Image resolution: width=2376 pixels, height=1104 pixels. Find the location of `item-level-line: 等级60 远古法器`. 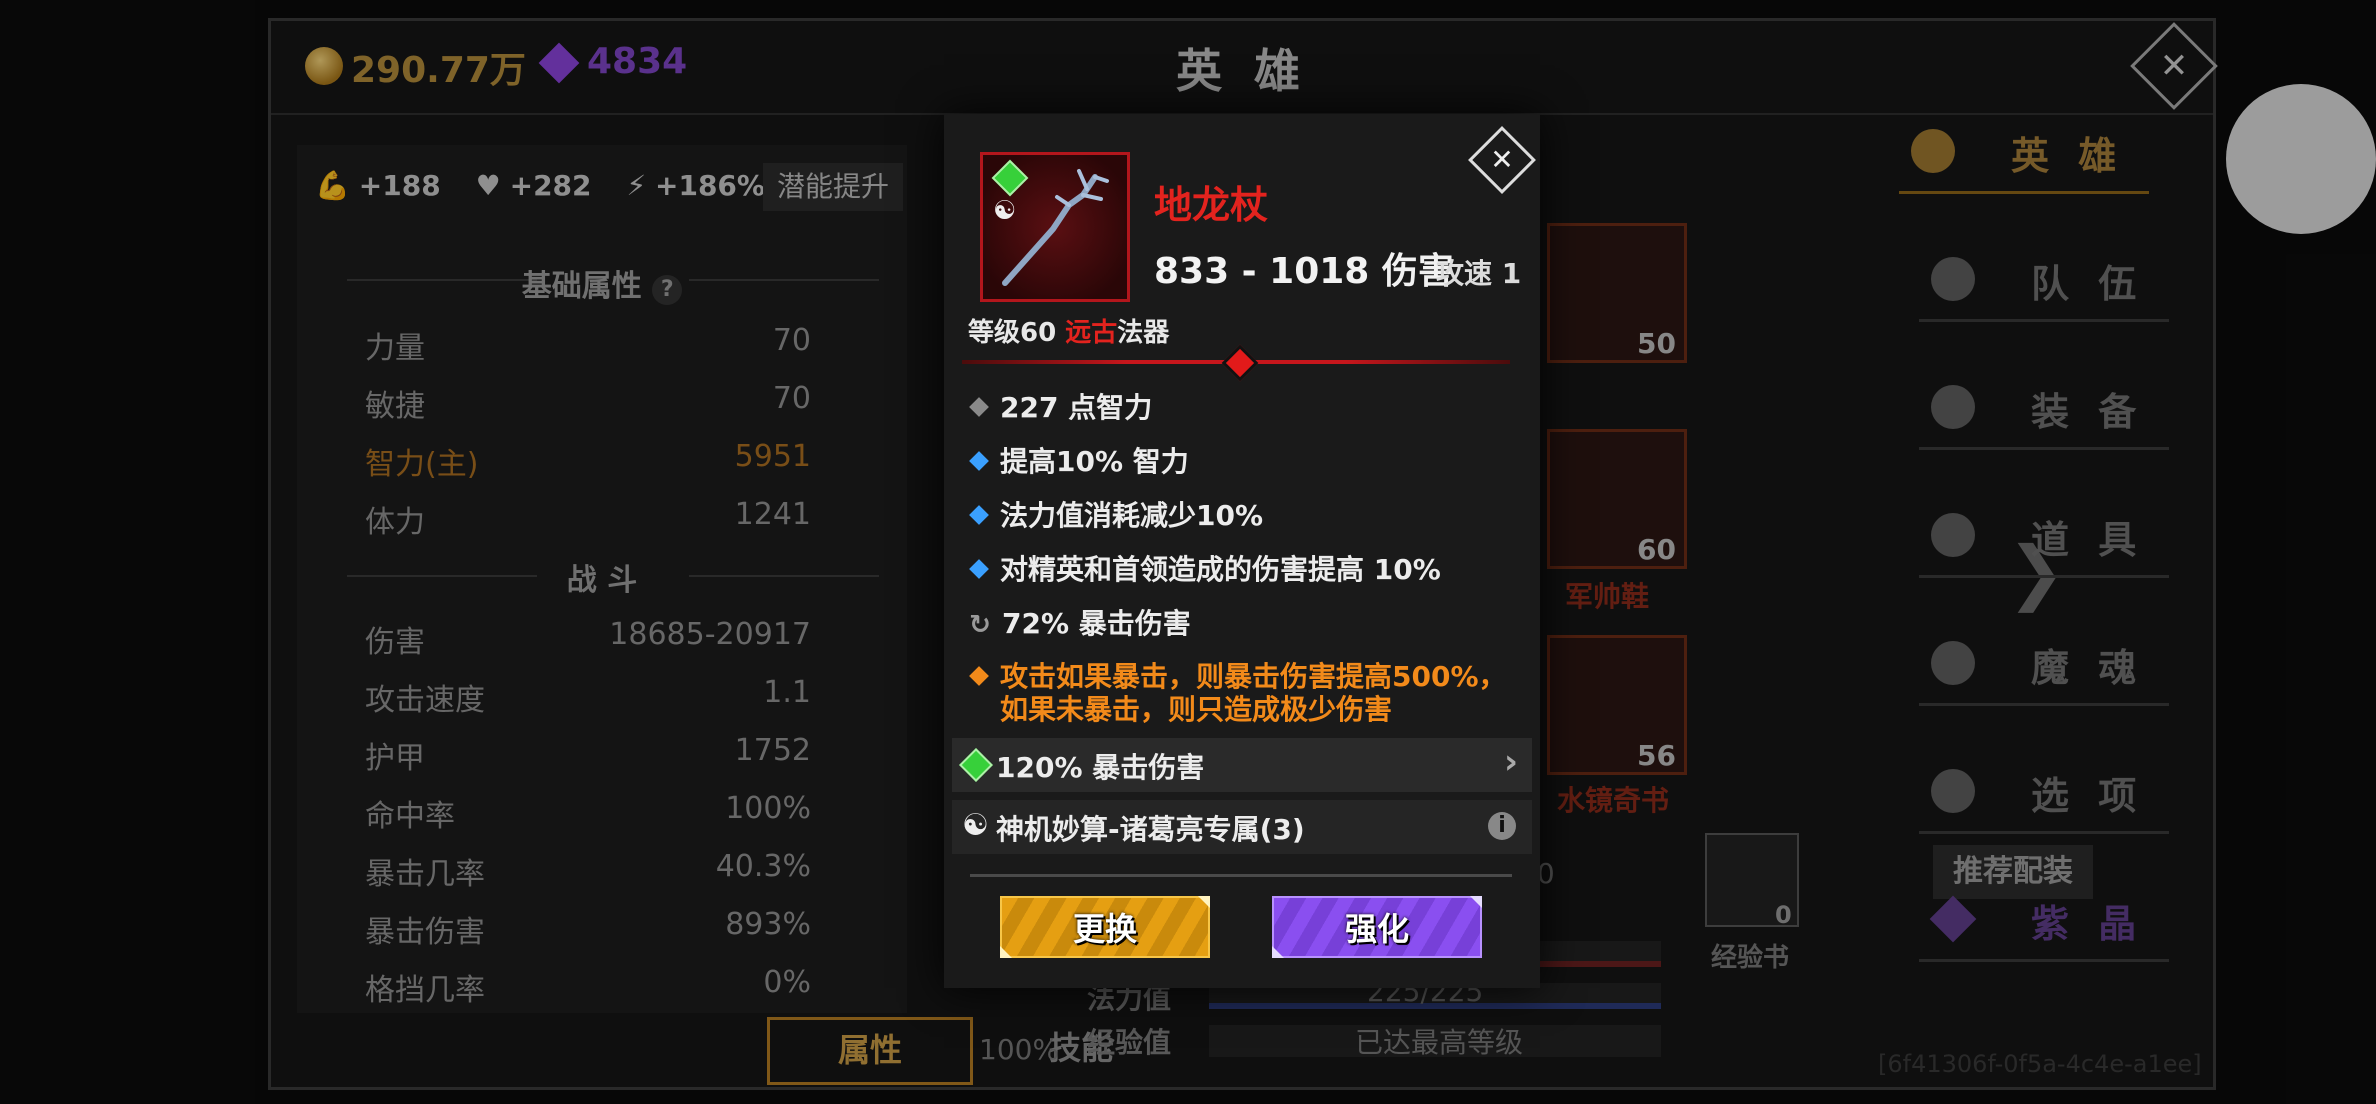

item-level-line: 等级60 远古法器 is located at coordinates (1069, 333).